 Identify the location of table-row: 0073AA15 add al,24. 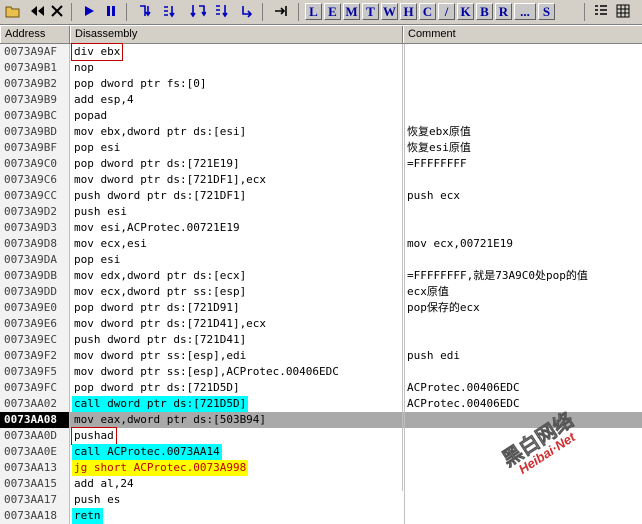
(321, 484).